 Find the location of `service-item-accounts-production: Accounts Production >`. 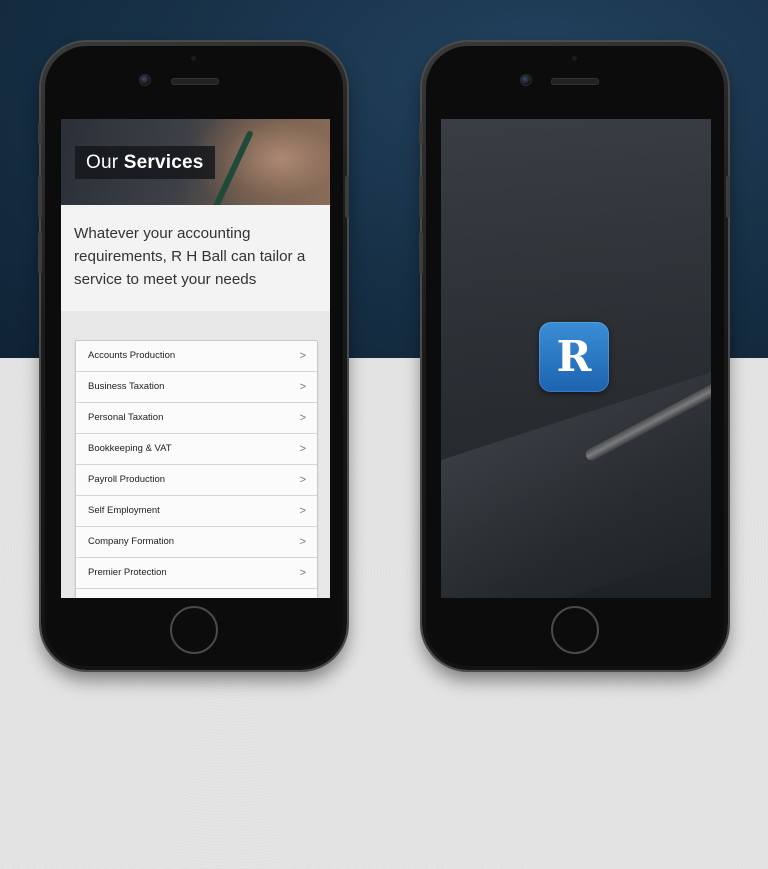

service-item-accounts-production: Accounts Production > is located at coordinates (196, 356).